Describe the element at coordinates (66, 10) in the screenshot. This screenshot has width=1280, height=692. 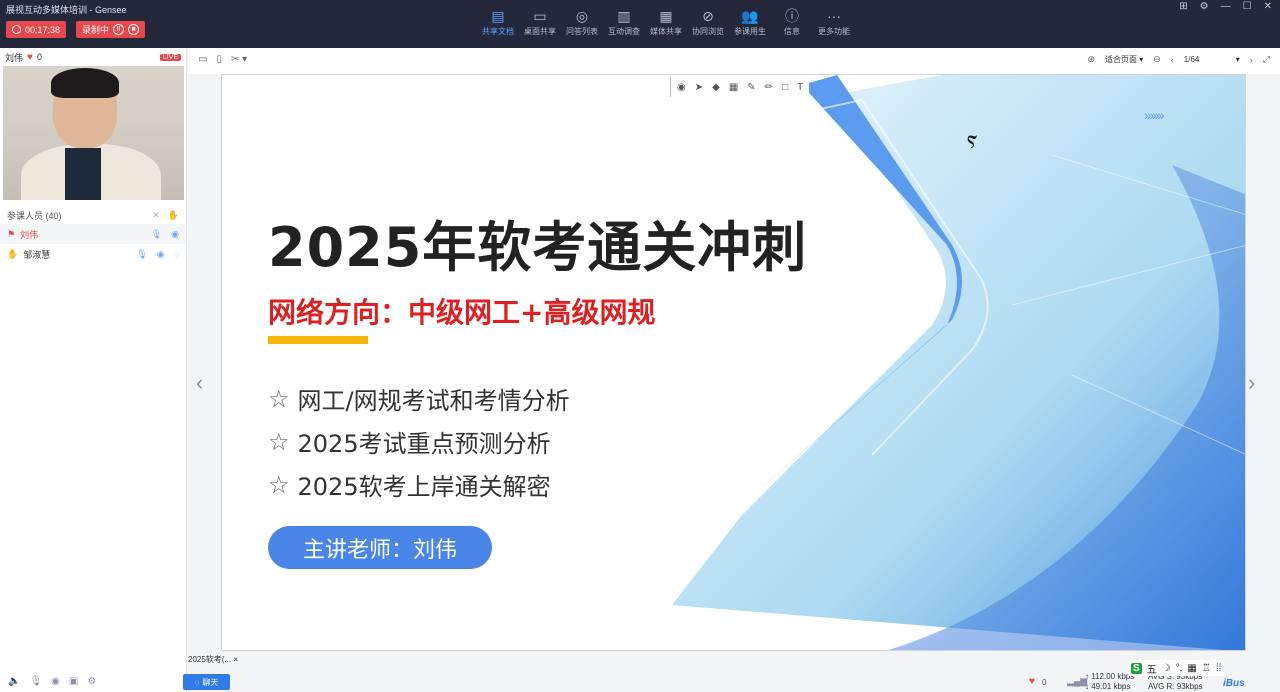
I see `window-title: 展视互动多媒体培训 - Gensee` at that location.